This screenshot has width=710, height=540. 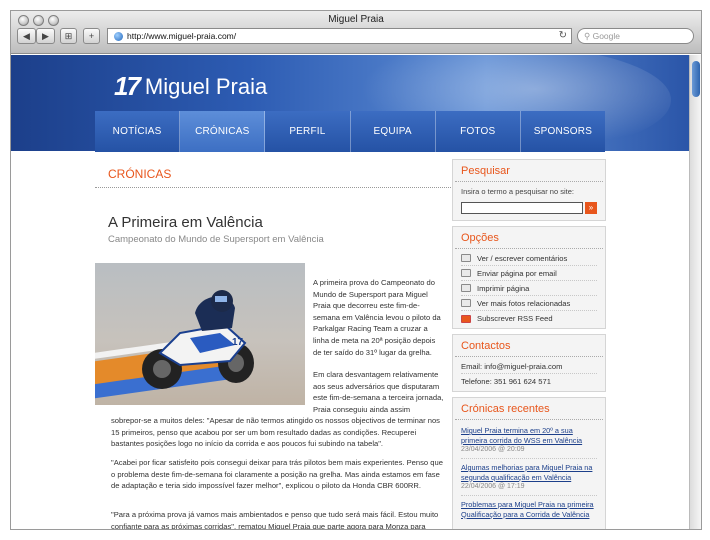 What do you see at coordinates (522, 258) in the screenshot?
I see `option-label: Ver / escrever comentários` at bounding box center [522, 258].